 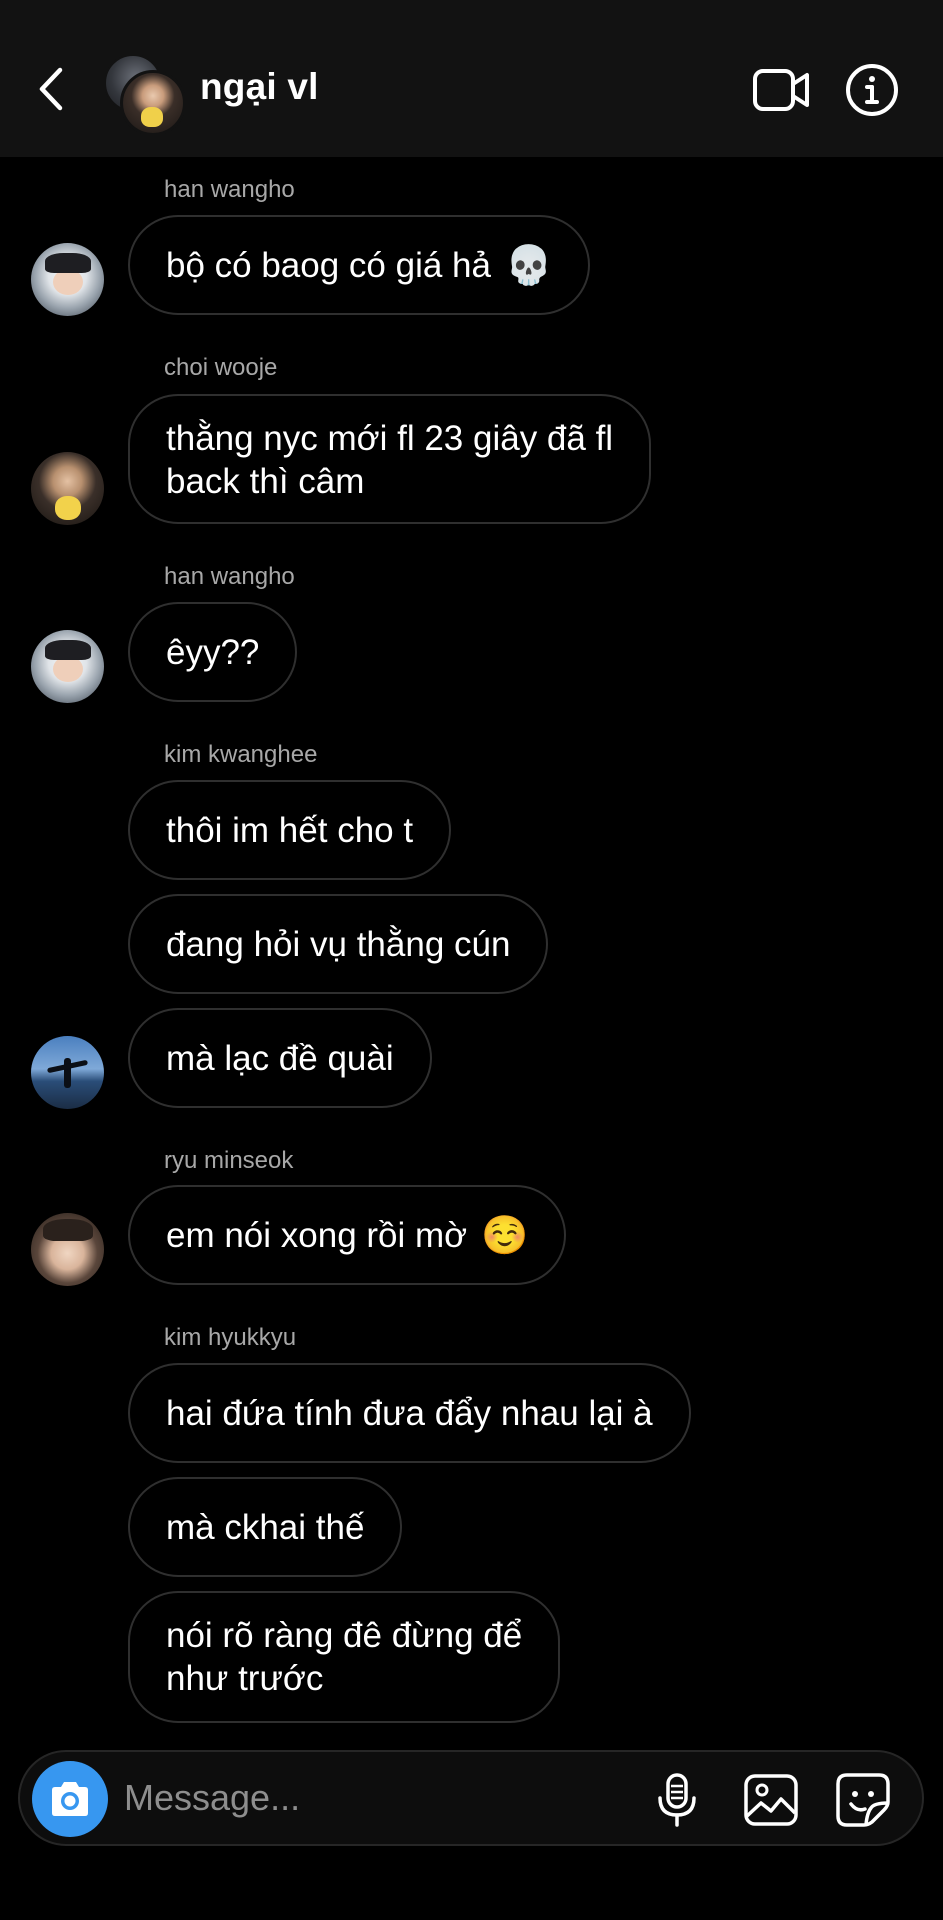 I want to click on message-bubble: bộ có baog có giá hả 💀, so click(x=359, y=265).